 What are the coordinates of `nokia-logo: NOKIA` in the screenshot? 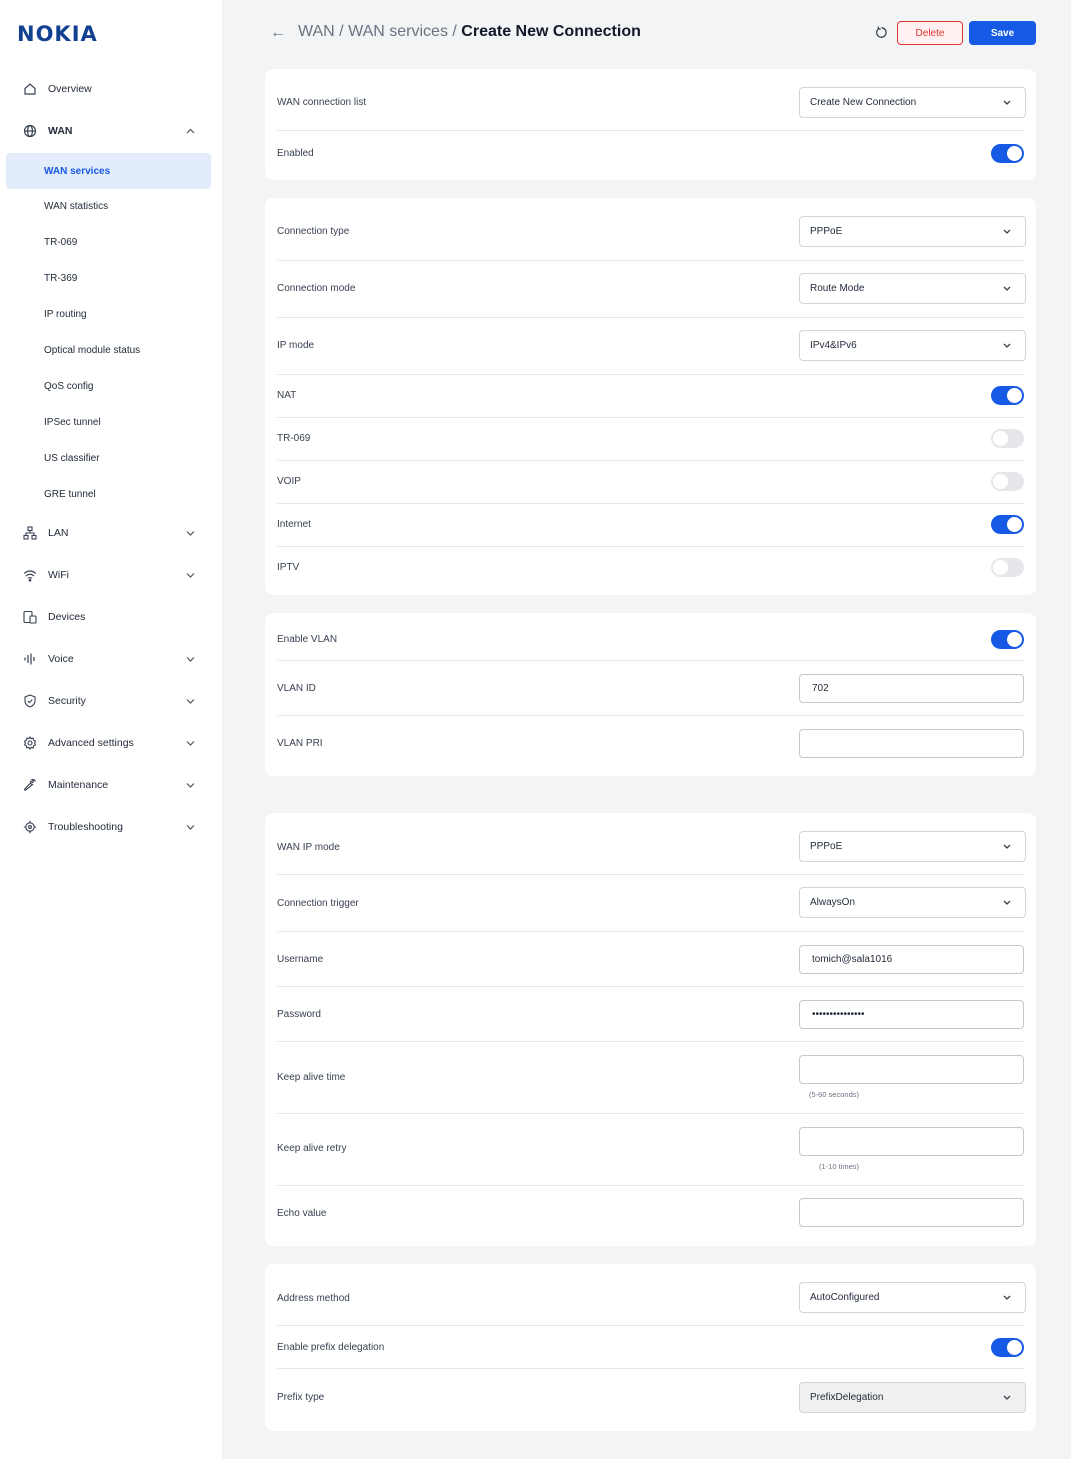 It's located at (57, 34).